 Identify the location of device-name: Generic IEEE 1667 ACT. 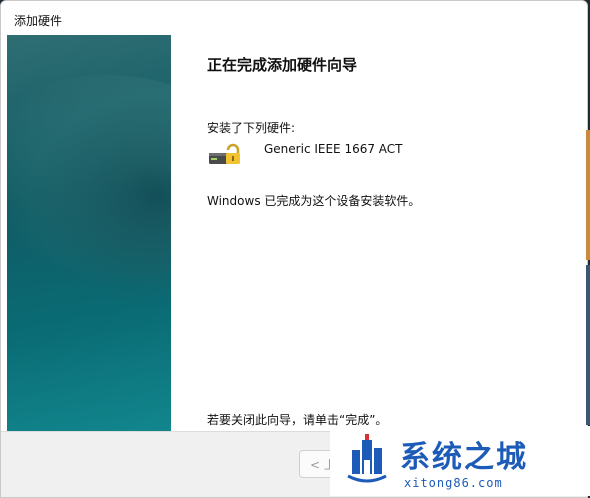
(333, 149).